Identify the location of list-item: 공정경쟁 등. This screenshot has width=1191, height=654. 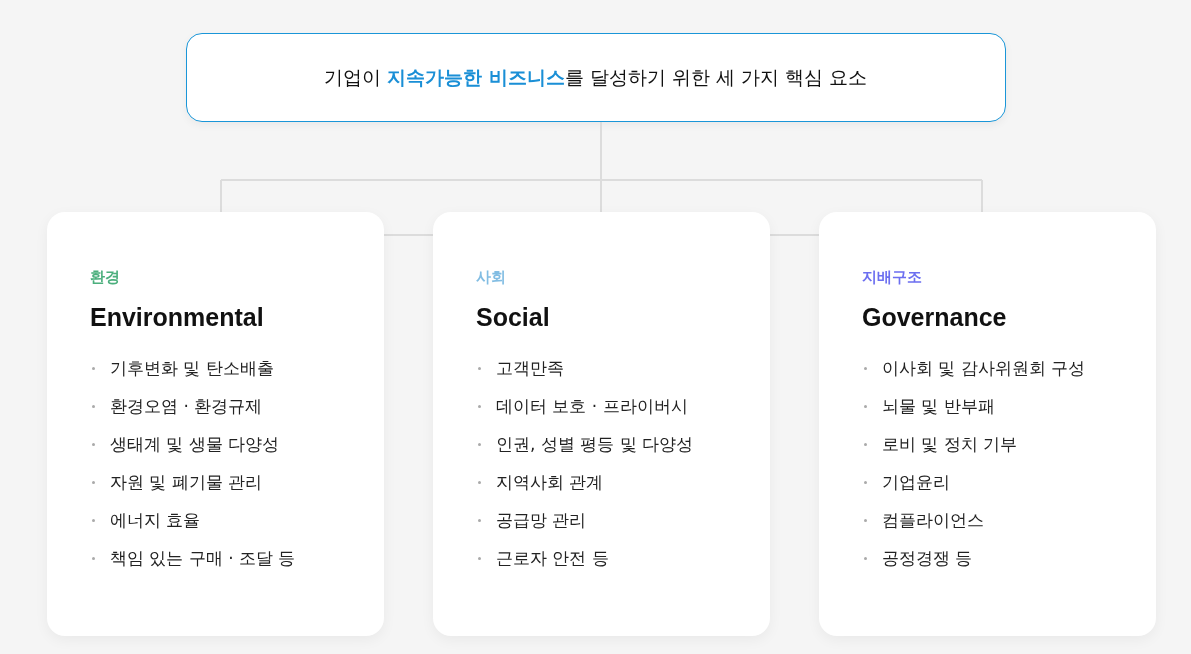
(927, 558).